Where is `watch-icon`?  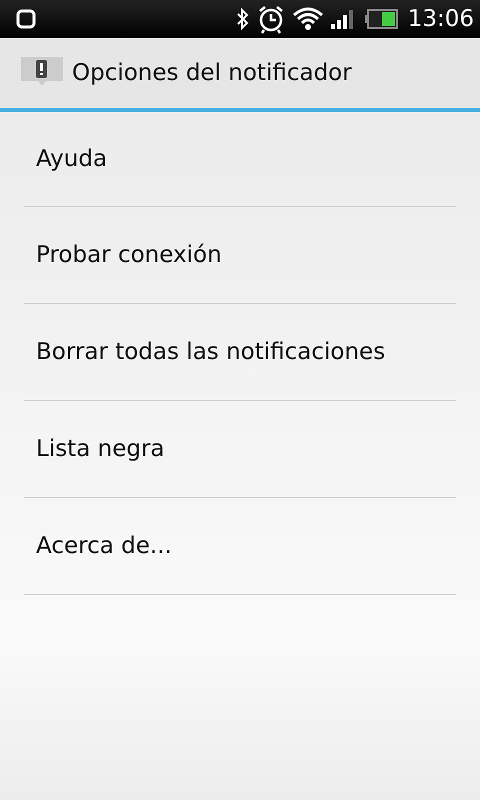
watch-icon is located at coordinates (26, 19).